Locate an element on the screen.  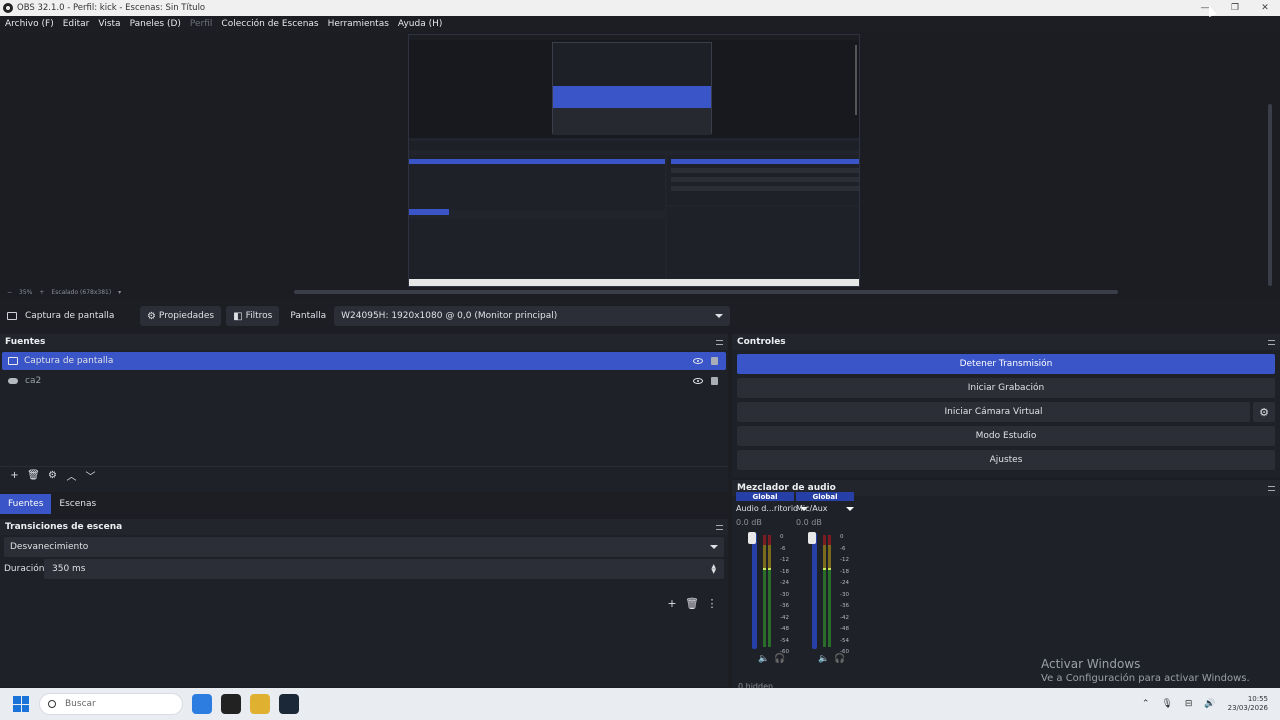
filters-button: ◧ Filtros is located at coordinates (253, 316).